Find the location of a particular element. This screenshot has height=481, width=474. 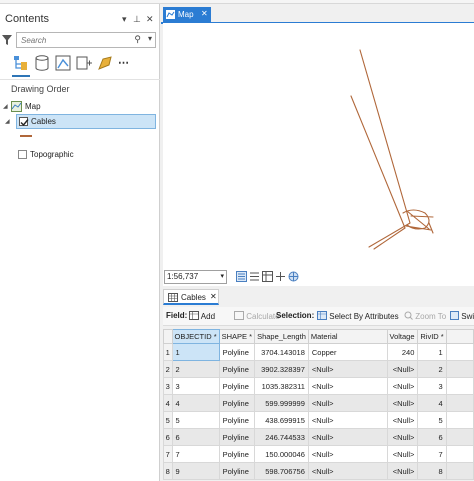

table-row: 4 4 Polyline 599.999999 <Null> <Null> 4 is located at coordinates (318, 403).